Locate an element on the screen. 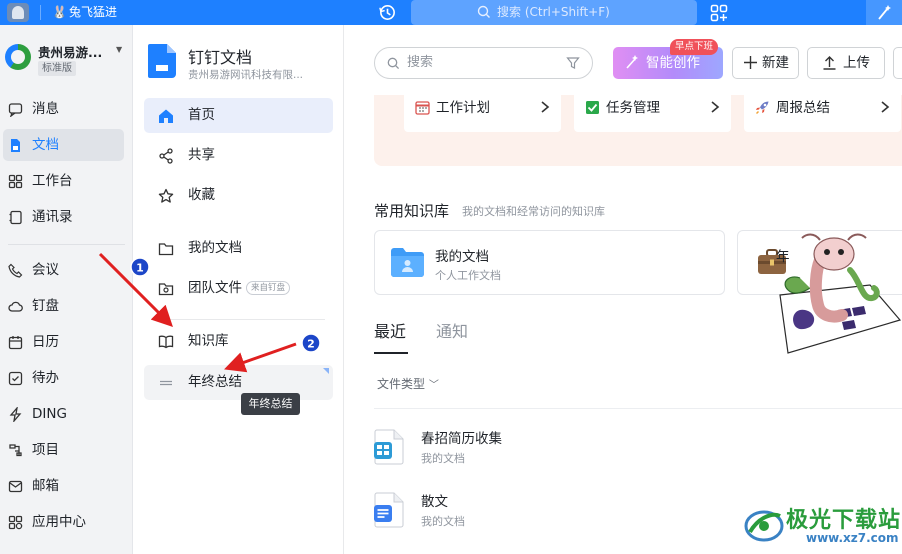  new-button: 新建 is located at coordinates (765, 63).